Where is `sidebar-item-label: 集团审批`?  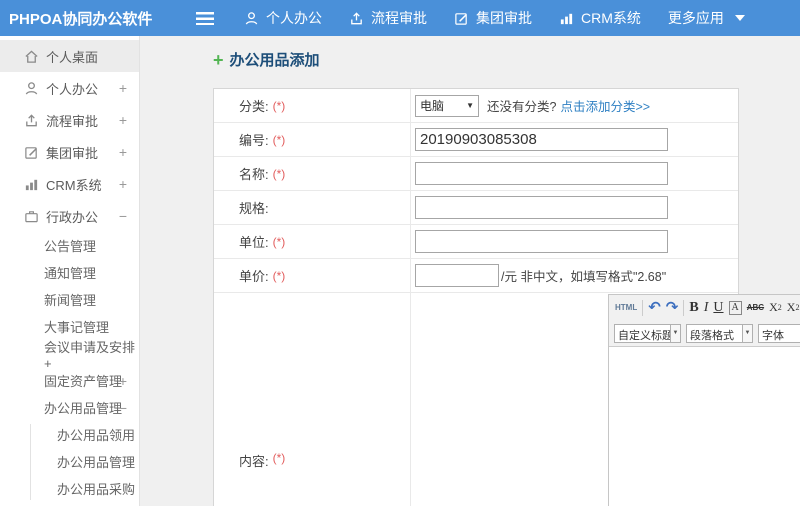 sidebar-item-label: 集团审批 is located at coordinates (72, 153).